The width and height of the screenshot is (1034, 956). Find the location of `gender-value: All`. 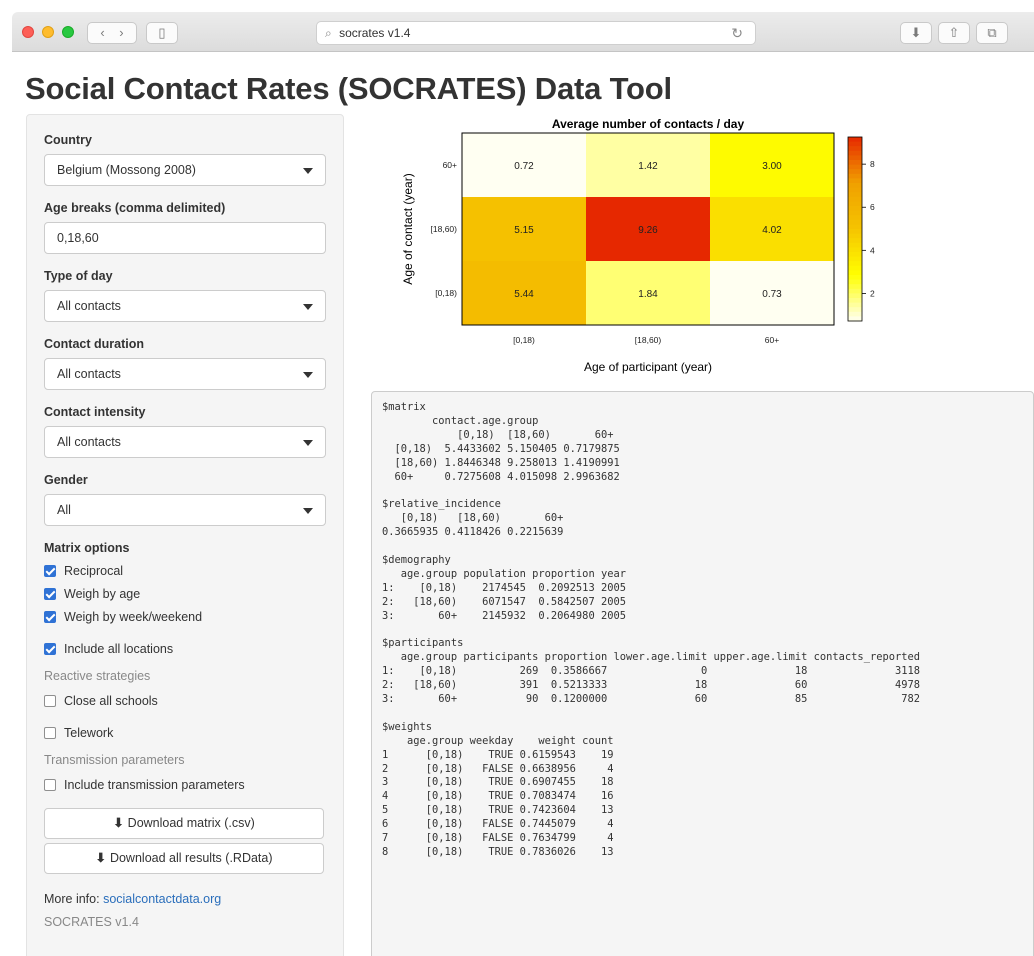

gender-value: All is located at coordinates (64, 510).